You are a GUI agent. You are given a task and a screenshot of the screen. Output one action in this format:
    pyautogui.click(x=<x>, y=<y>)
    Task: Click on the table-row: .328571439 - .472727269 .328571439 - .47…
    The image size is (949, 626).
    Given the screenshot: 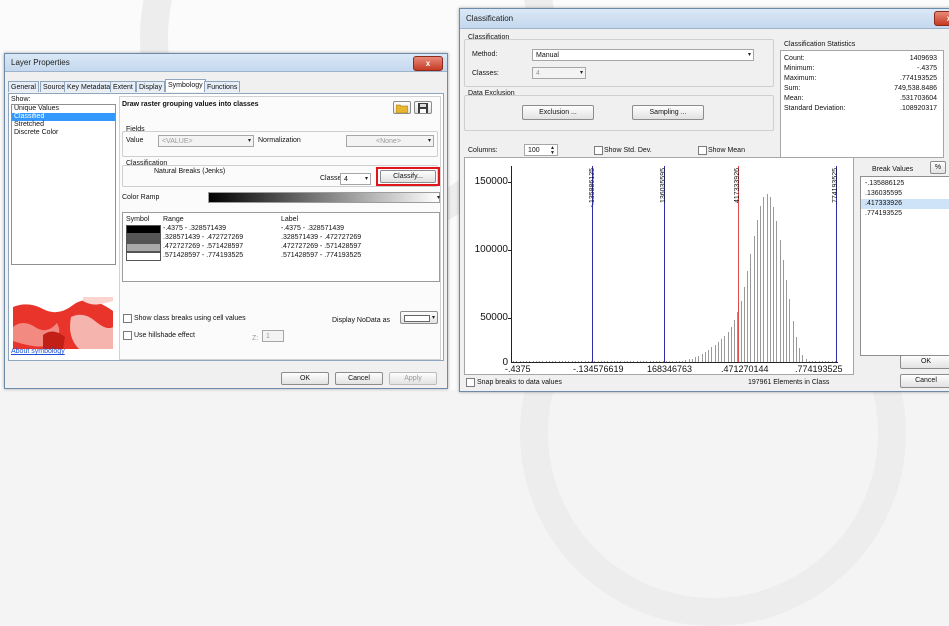 What is the action you would take?
    pyautogui.click(x=281, y=238)
    